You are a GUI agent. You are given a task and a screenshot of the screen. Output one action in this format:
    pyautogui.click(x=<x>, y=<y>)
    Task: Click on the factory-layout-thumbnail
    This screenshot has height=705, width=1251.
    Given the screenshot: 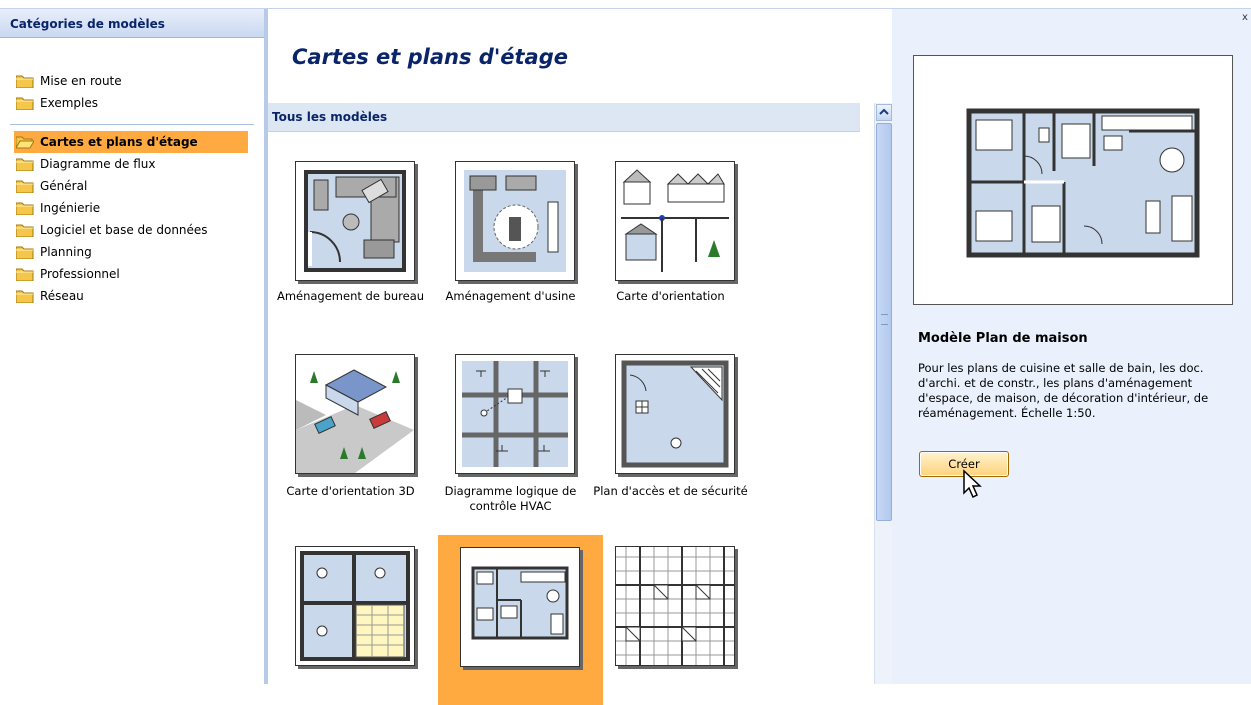 What is the action you would take?
    pyautogui.click(x=515, y=221)
    